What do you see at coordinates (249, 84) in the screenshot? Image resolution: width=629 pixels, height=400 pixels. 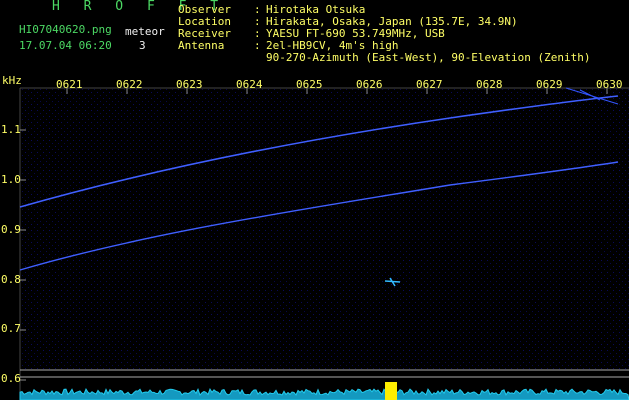 I see `x-tick-label: 0624` at bounding box center [249, 84].